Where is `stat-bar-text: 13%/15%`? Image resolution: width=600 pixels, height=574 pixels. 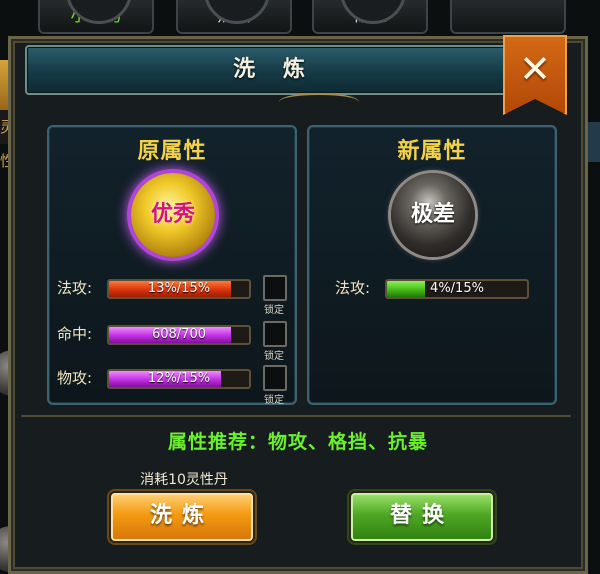 stat-bar-text: 13%/15% is located at coordinates (179, 288).